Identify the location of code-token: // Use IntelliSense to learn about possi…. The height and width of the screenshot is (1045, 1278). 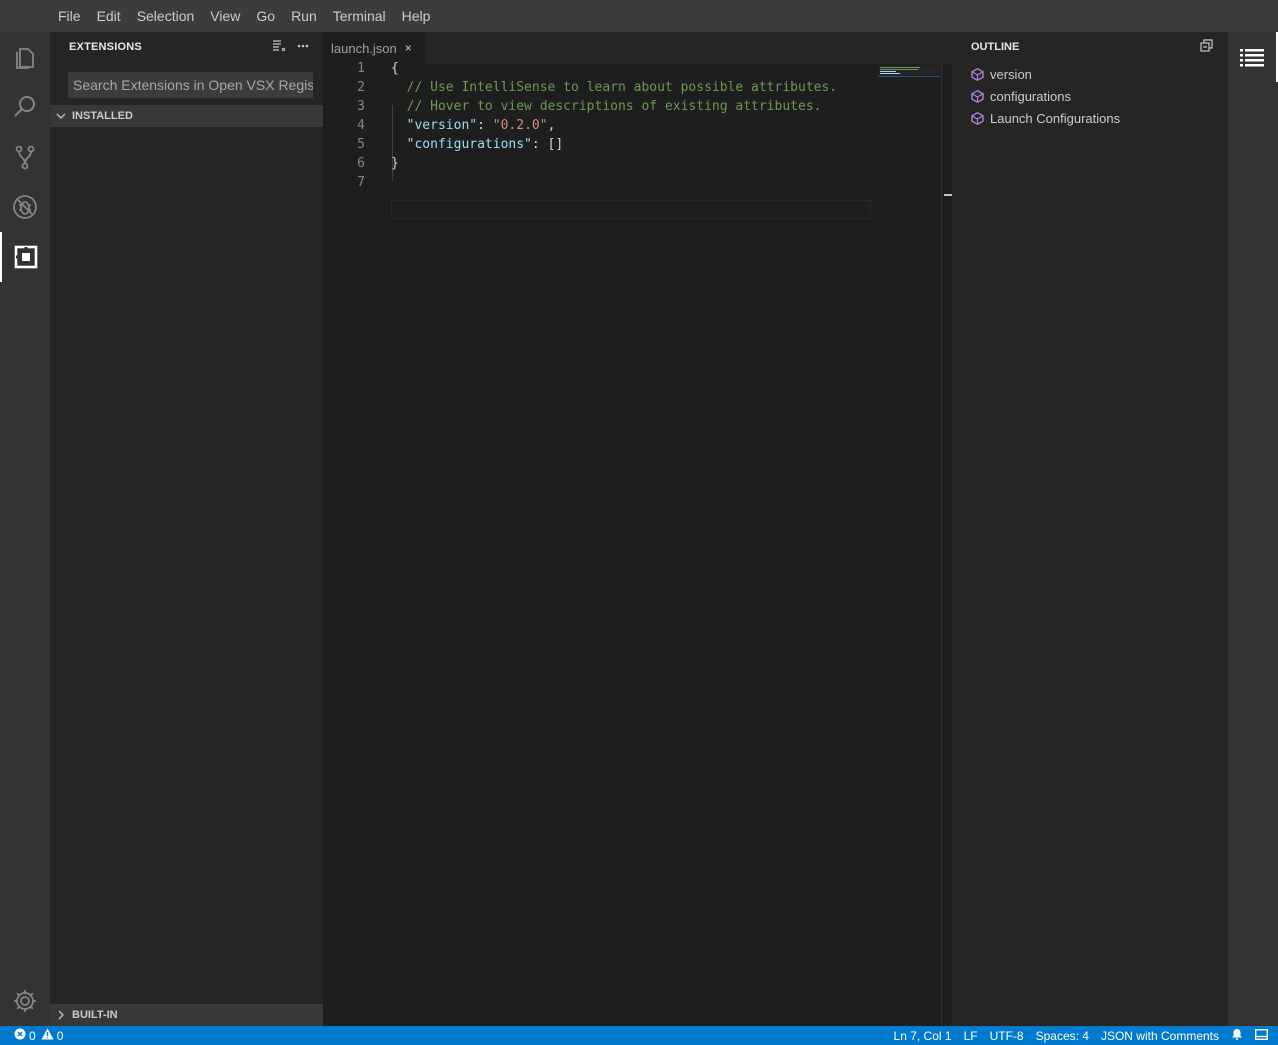
(614, 87).